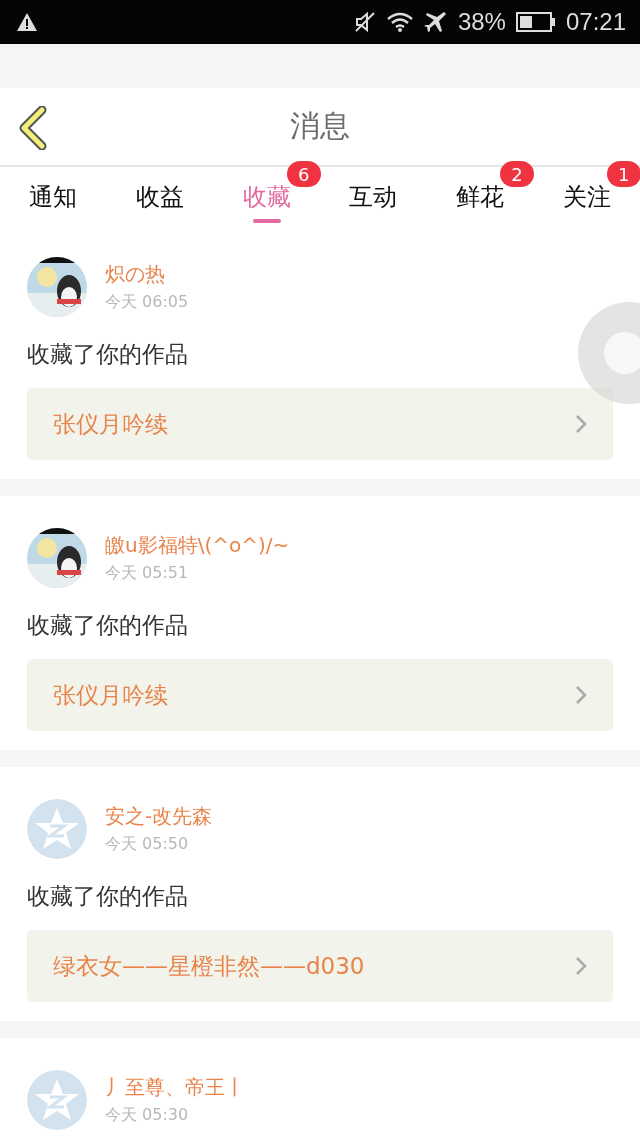  What do you see at coordinates (623, 174) in the screenshot?
I see `count-badge: 1` at bounding box center [623, 174].